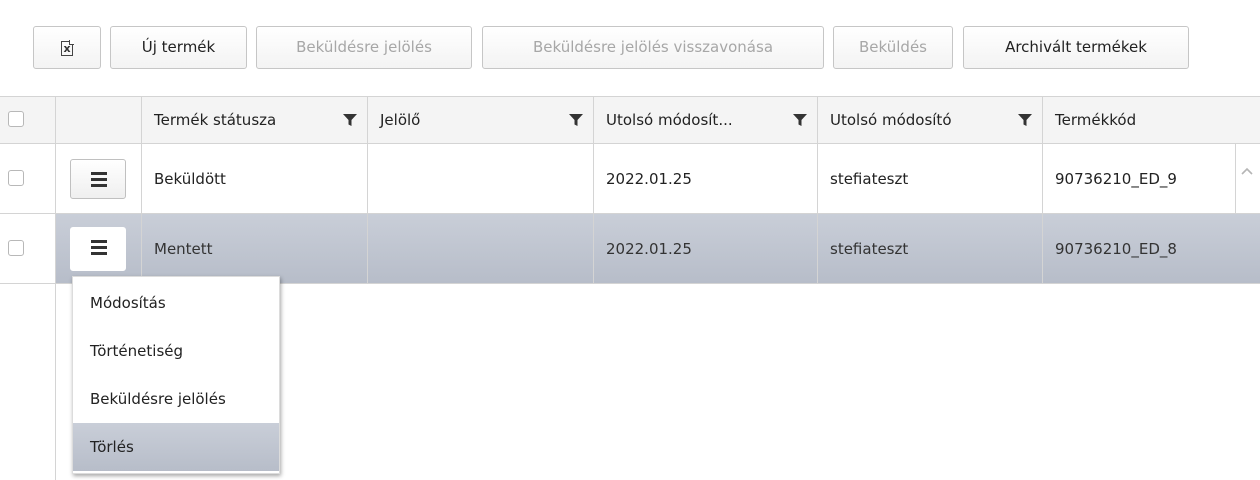  Describe the element at coordinates (176, 399) in the screenshot. I see `menu-item-mark-for-submission: Beküldésre jelölés` at that location.